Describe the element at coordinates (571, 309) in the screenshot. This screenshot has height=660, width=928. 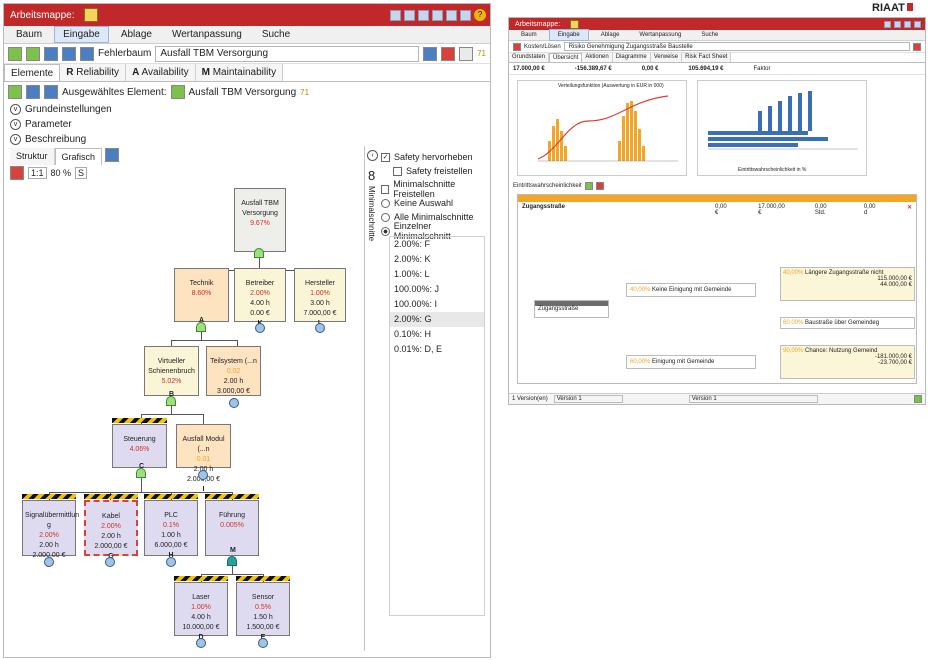
I see `root-node: Zugangsstraße` at that location.